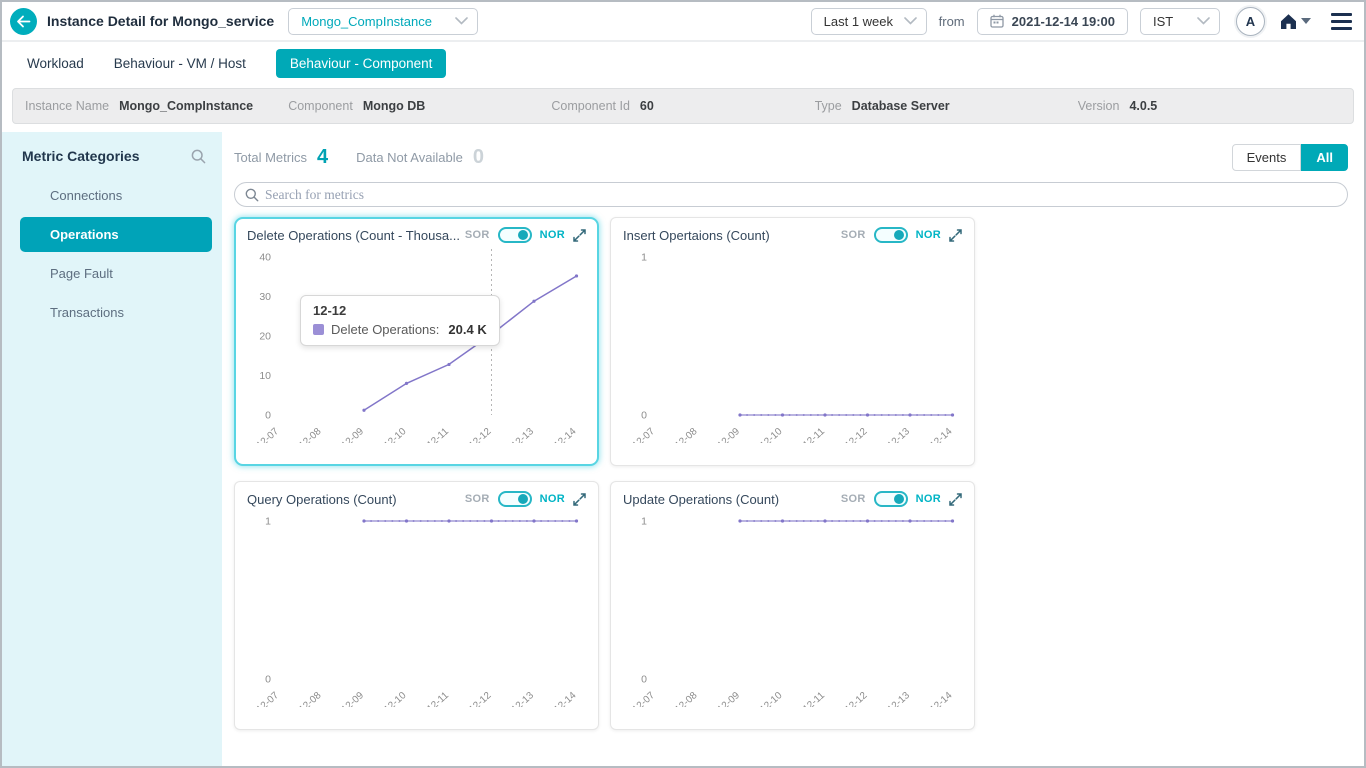 Image resolution: width=1366 pixels, height=768 pixels. Describe the element at coordinates (265, 337) in the screenshot. I see `svg-text: 20` at that location.